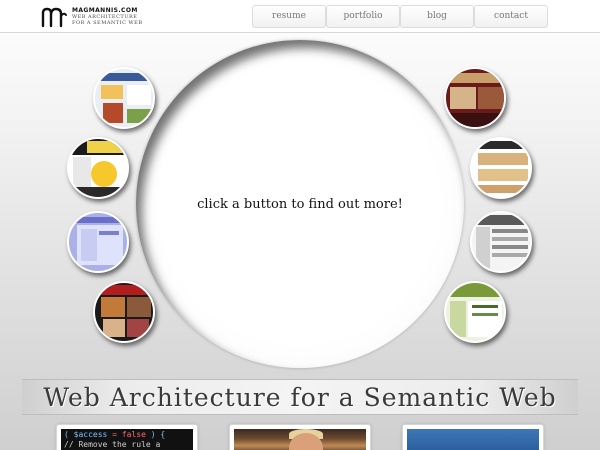 The image size is (600, 450). I want to click on main-nav: resume portfolio blog contact, so click(400, 16).